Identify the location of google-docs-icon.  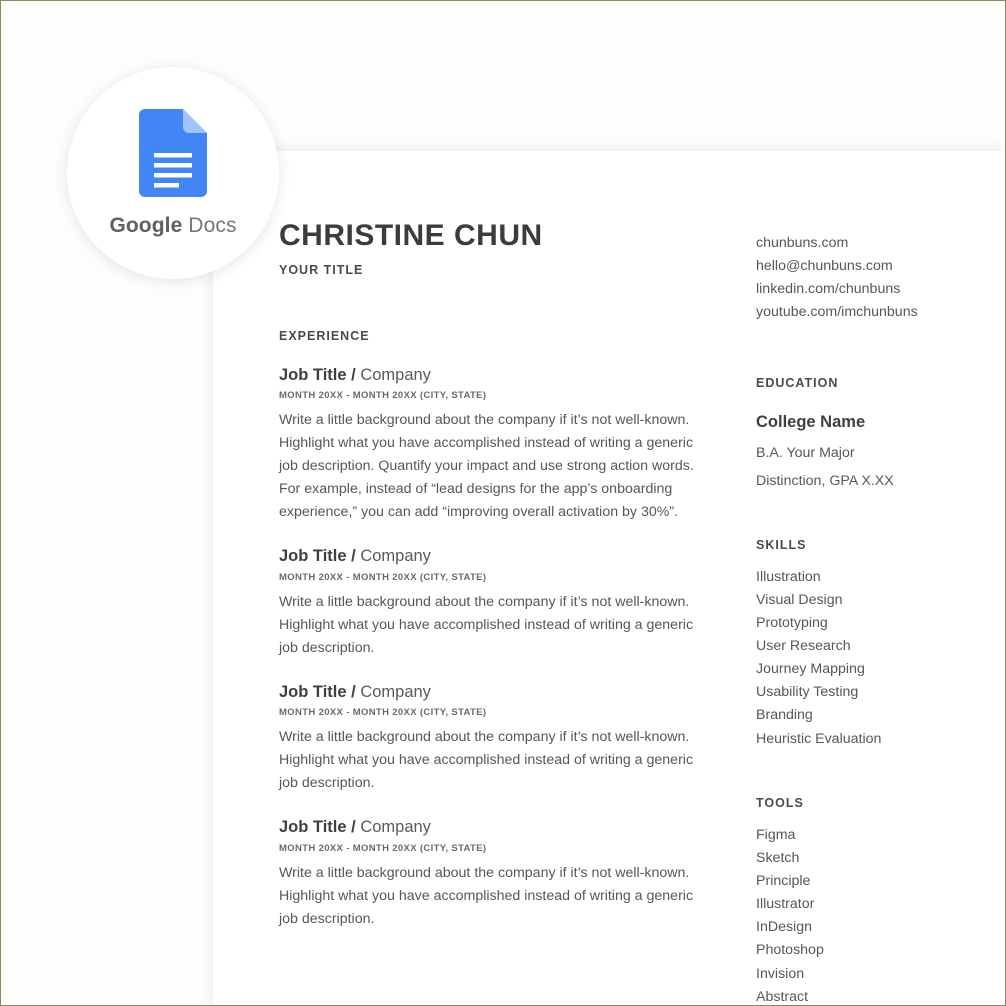
(173, 152).